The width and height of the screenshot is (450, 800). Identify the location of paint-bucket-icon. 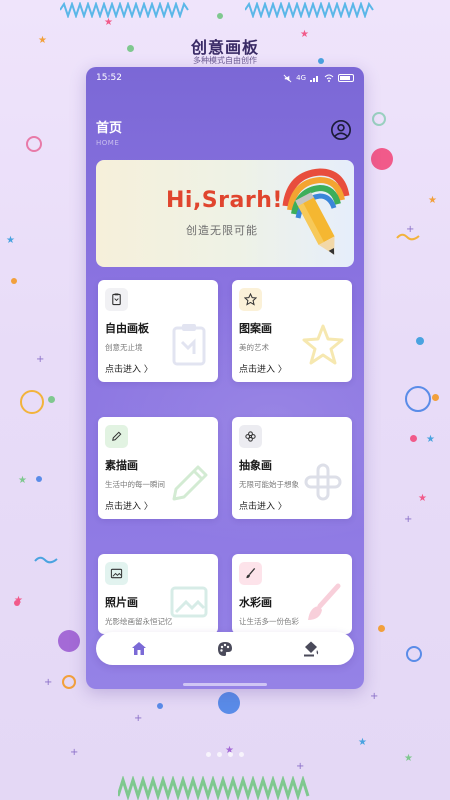
(311, 648).